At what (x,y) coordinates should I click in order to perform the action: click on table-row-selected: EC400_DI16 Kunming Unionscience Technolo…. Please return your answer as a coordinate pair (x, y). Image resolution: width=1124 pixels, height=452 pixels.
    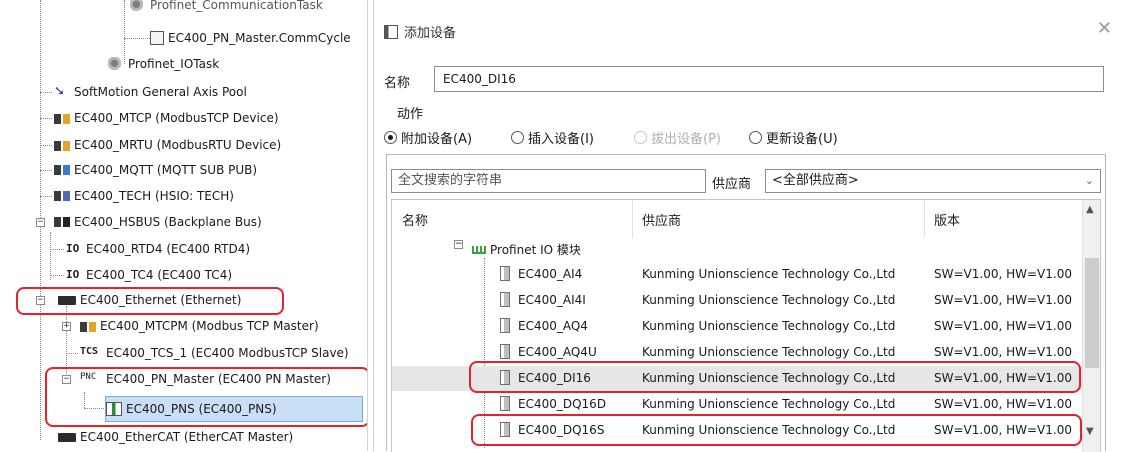
    Looking at the image, I should click on (738, 378).